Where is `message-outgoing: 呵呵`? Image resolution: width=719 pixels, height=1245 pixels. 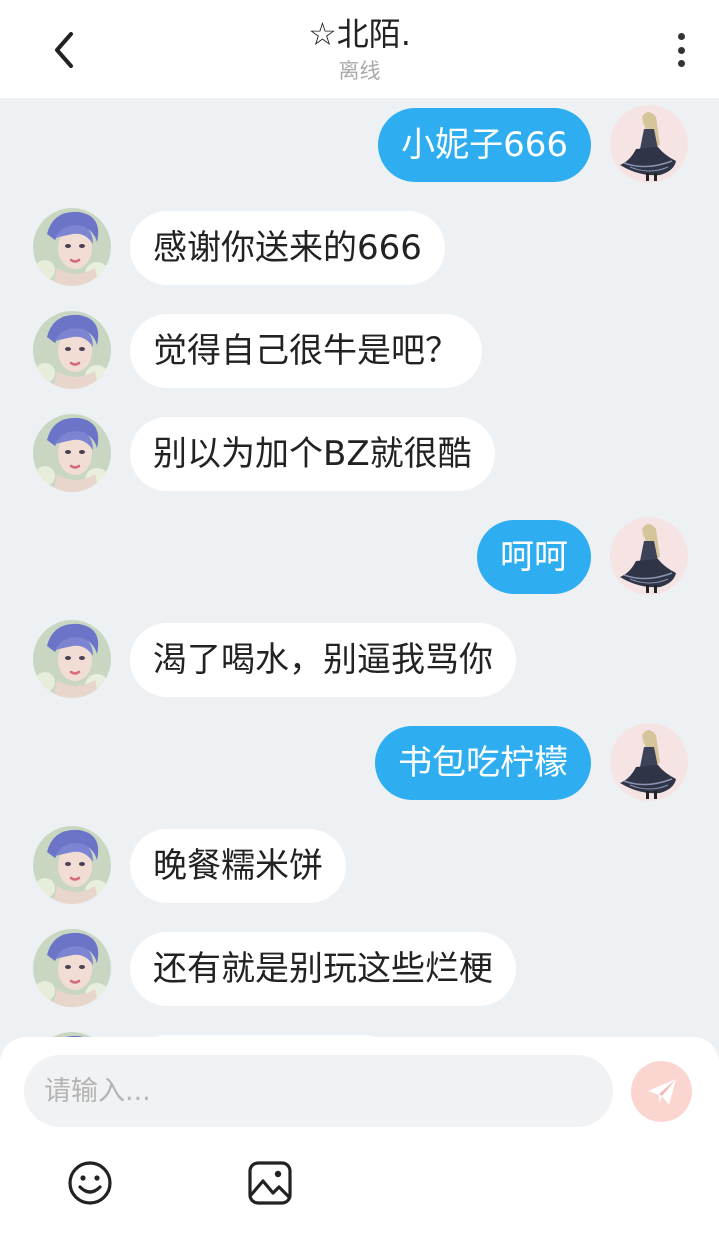 message-outgoing: 呵呵 is located at coordinates (359, 555).